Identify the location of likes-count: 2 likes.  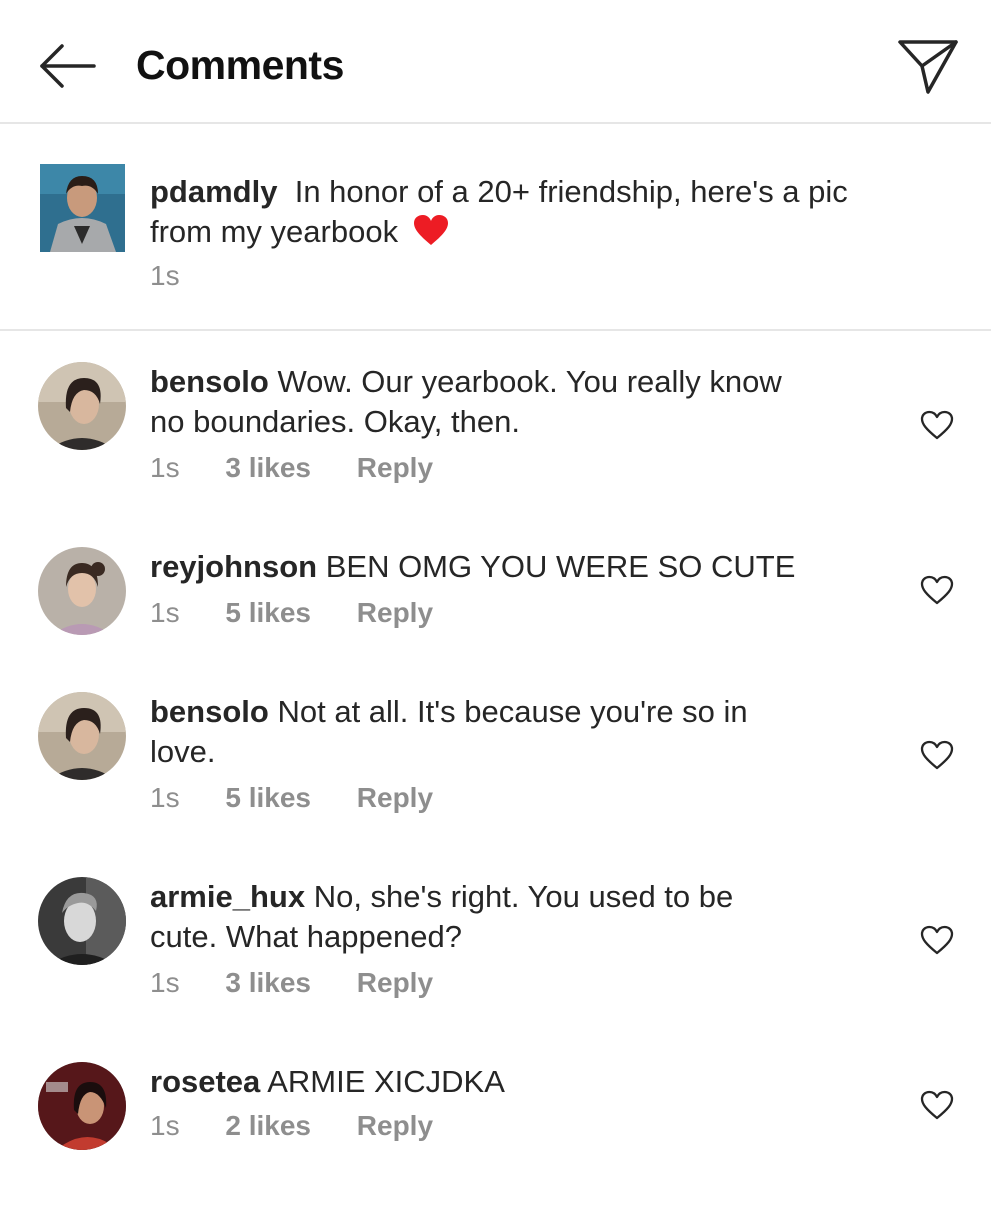
(268, 1126).